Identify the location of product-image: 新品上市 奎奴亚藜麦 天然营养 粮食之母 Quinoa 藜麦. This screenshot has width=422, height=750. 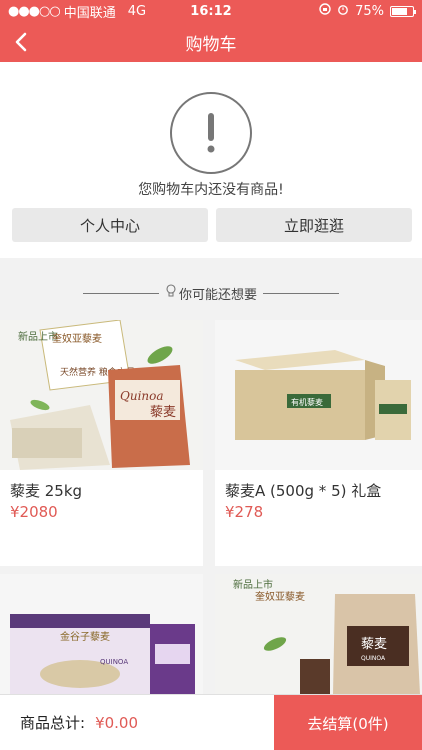
(101, 395).